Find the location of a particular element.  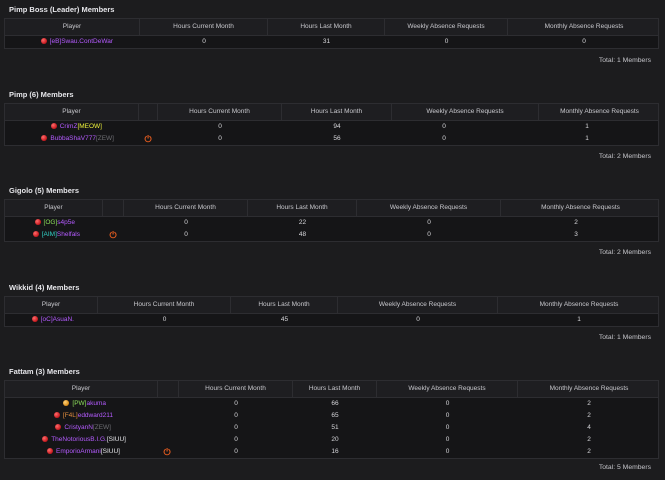

player-name: Shelfals is located at coordinates (68, 234).